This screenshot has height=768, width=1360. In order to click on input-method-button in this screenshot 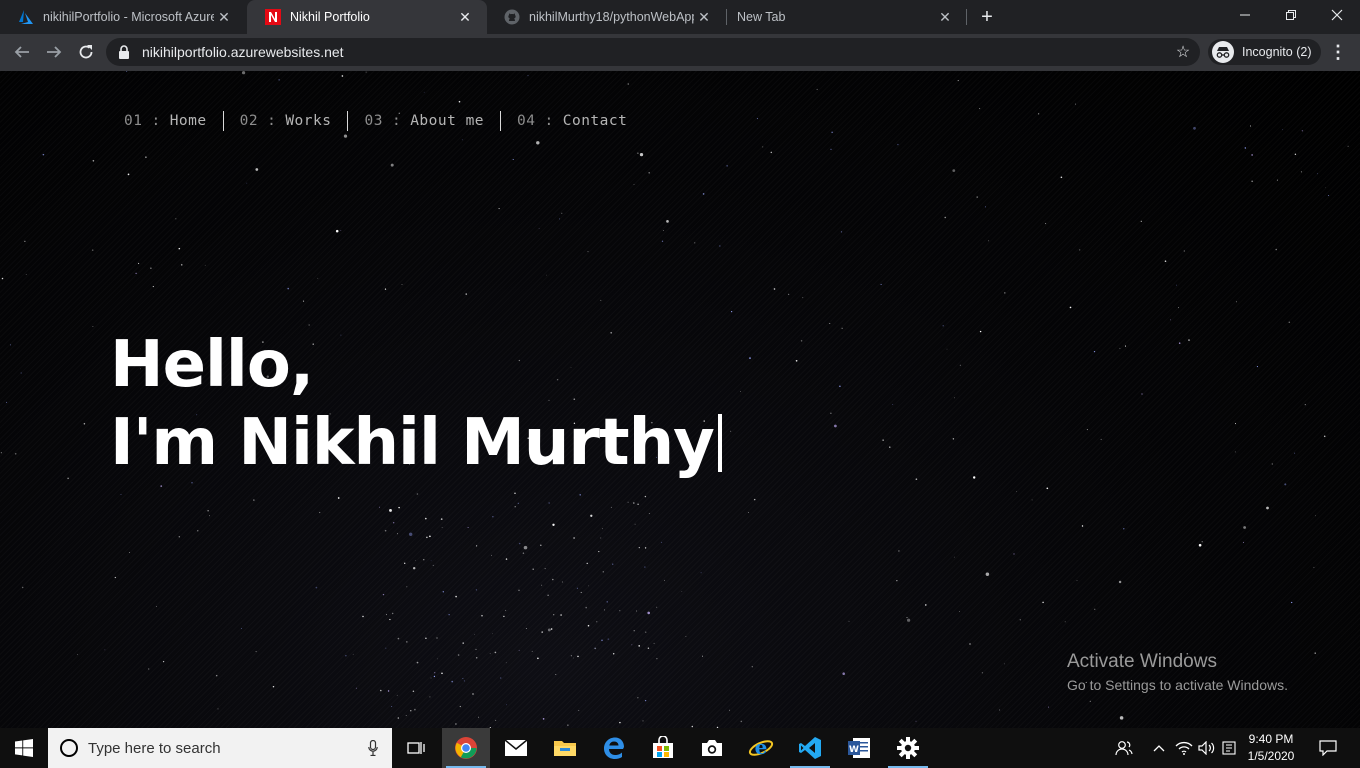, I will do `click(1229, 748)`.